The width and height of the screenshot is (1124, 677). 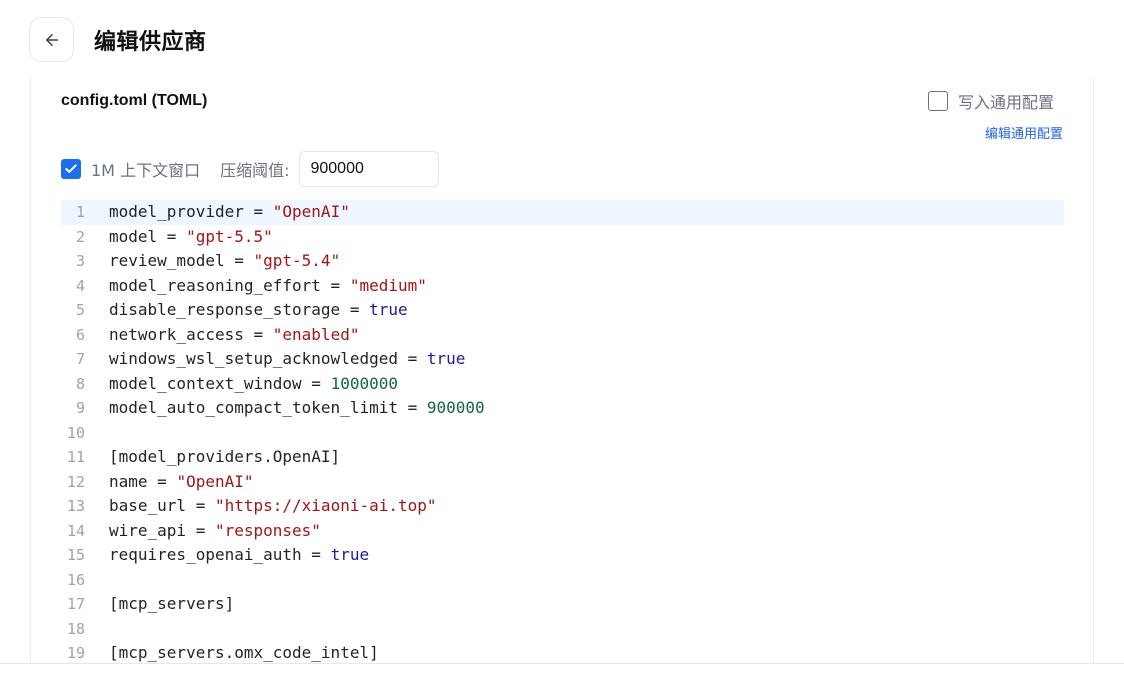 What do you see at coordinates (268, 407) in the screenshot?
I see `code-token: model_auto_compact_token_limit =` at bounding box center [268, 407].